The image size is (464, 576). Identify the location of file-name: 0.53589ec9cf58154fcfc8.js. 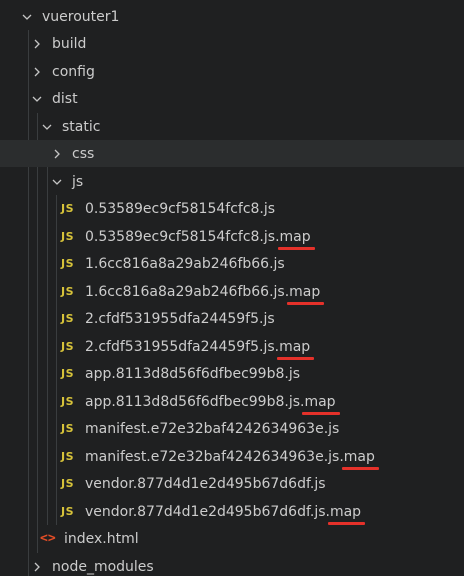
(180, 208).